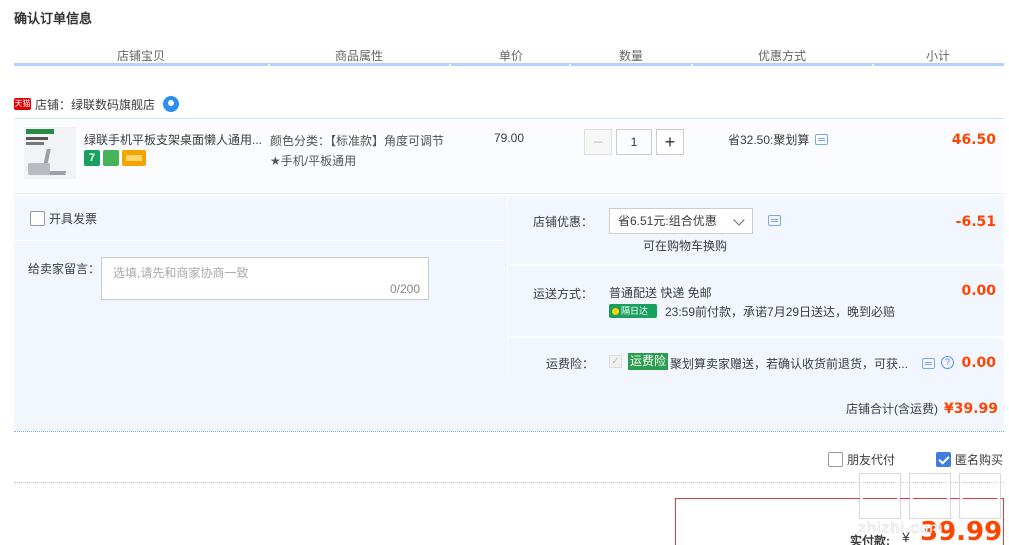  What do you see at coordinates (835, 459) in the screenshot?
I see `friend-pay-checkbox` at bounding box center [835, 459].